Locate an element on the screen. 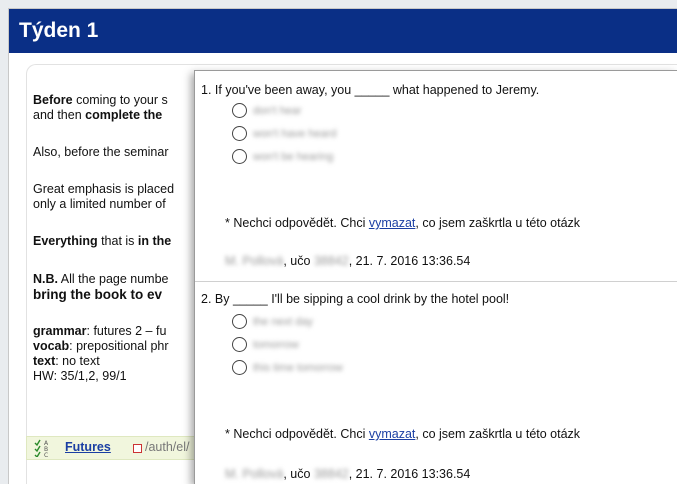 The width and height of the screenshot is (677, 484). quiz-abc-icon: A B C is located at coordinates (41, 448).